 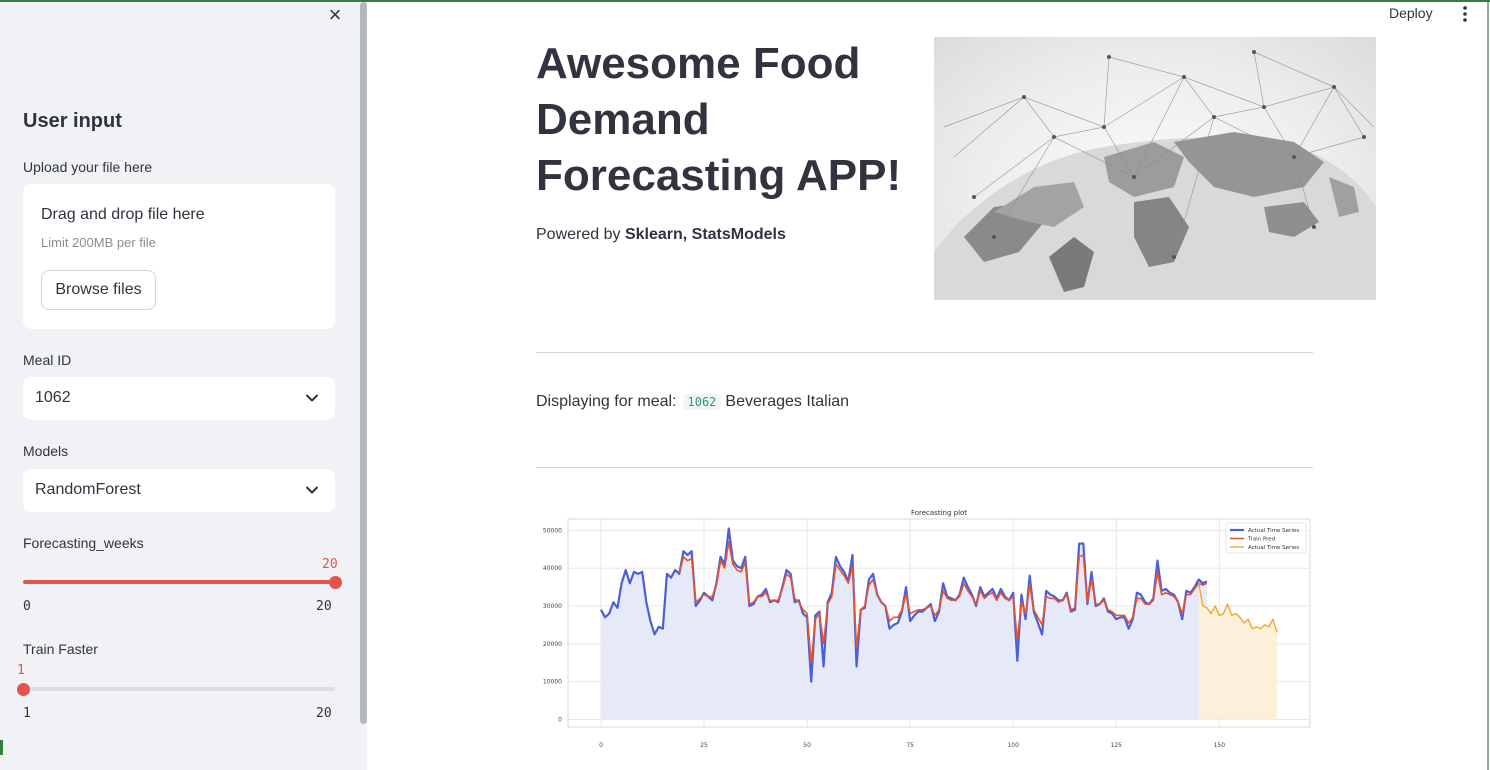 What do you see at coordinates (910, 745) in the screenshot?
I see `x-tick-label: 75` at bounding box center [910, 745].